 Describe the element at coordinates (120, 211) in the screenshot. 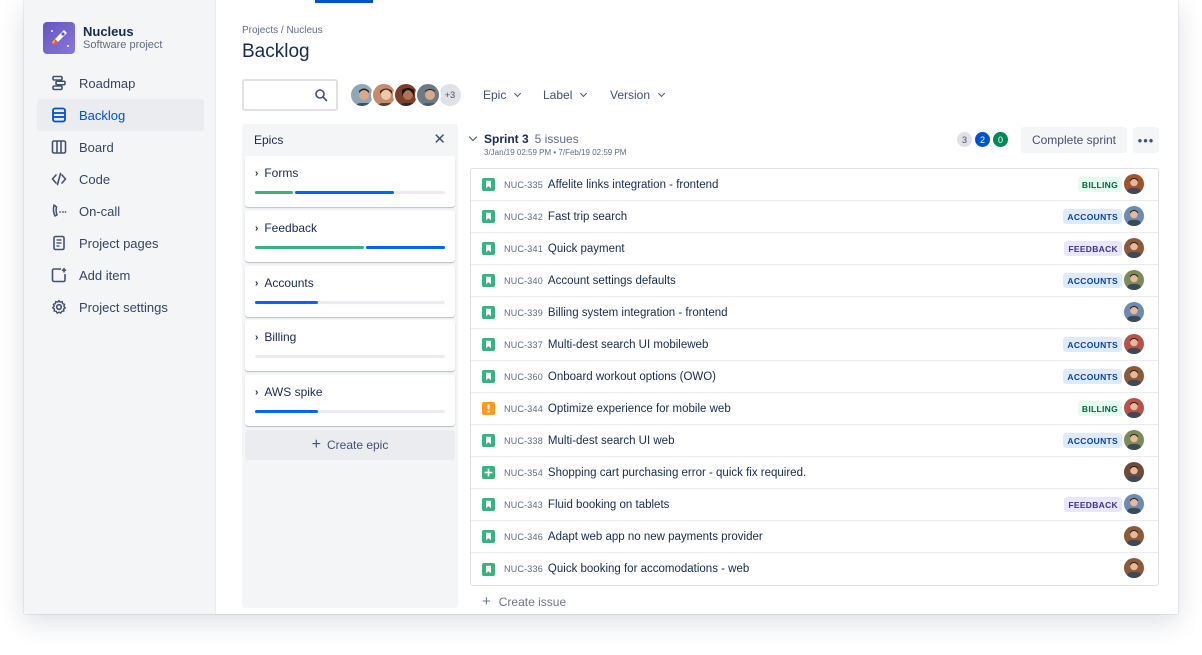

I see `sidebar-item-on-call: On-call` at that location.